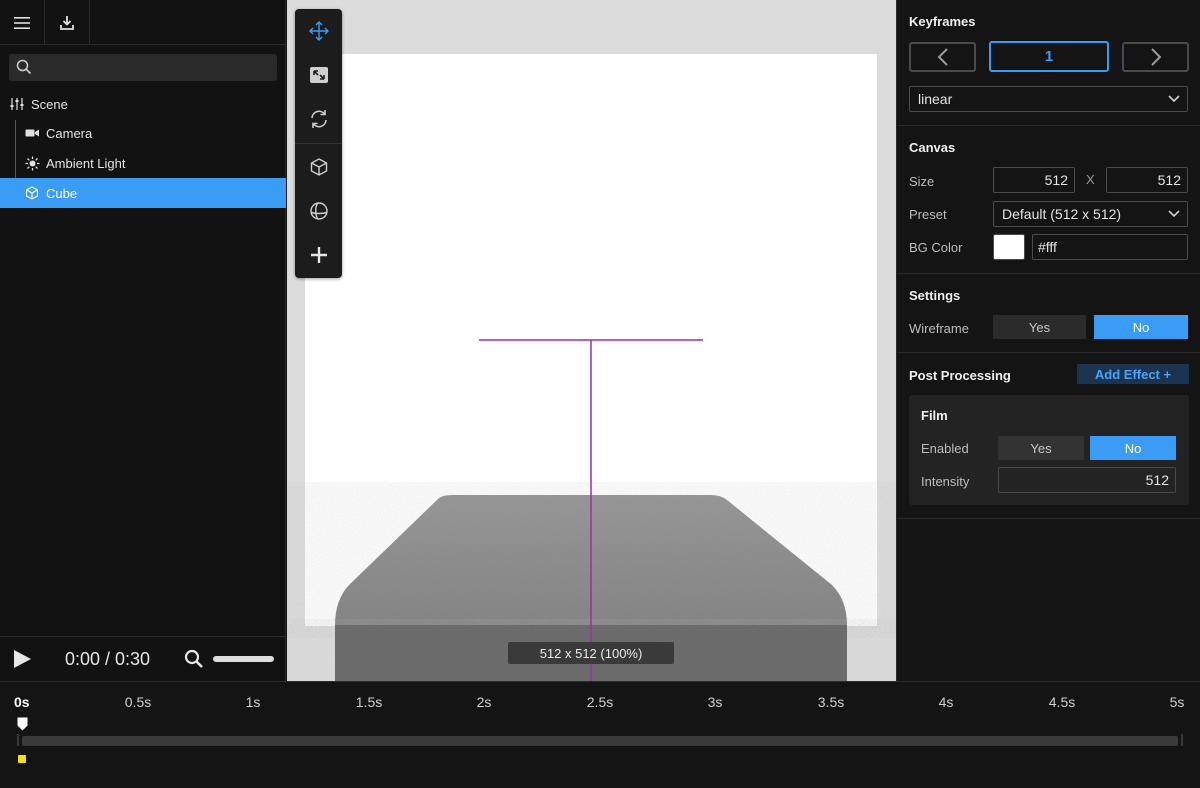 This screenshot has height=788, width=1200. Describe the element at coordinates (939, 328) in the screenshot. I see `wireframe-label: Wireframe` at that location.